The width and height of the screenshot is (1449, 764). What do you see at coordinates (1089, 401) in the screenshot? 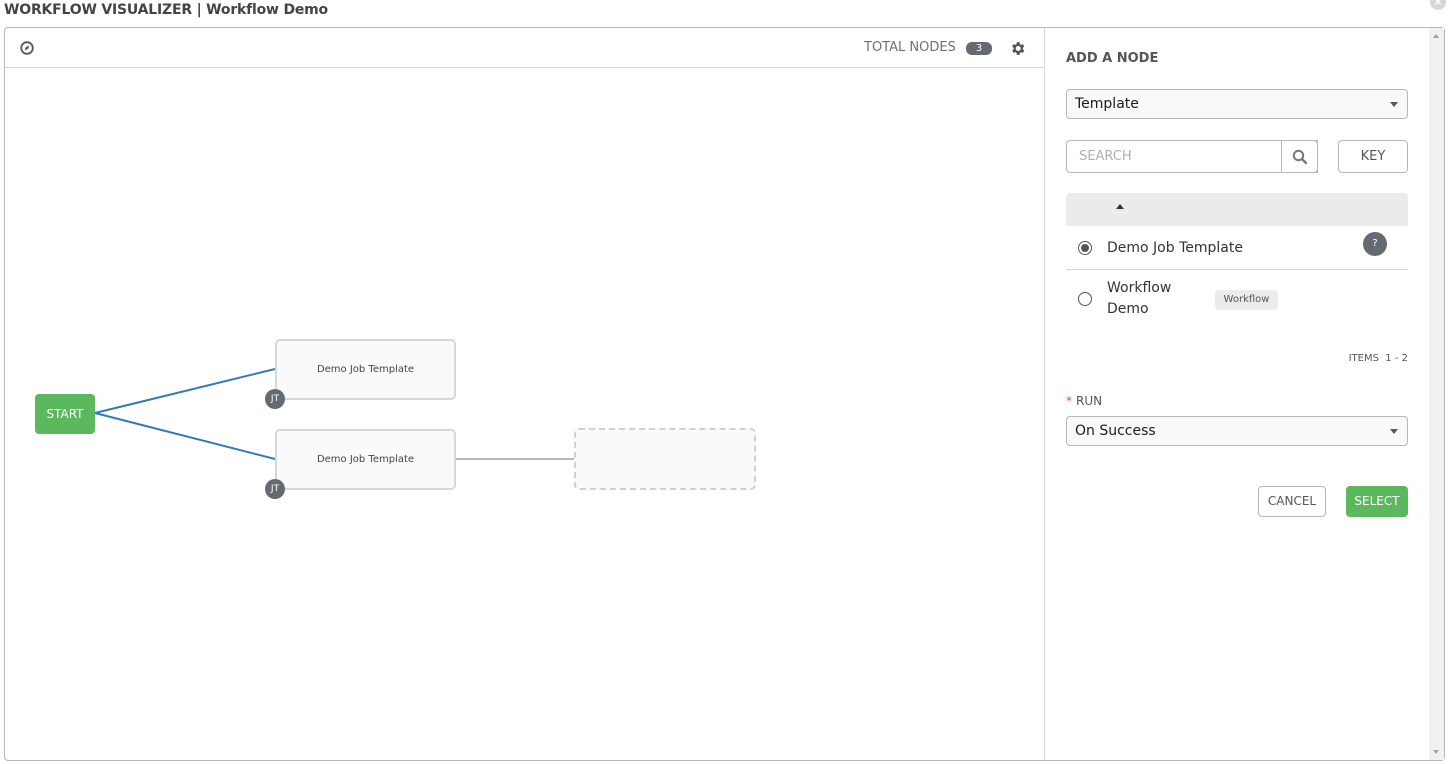
I see `run-label-text: RUN` at bounding box center [1089, 401].